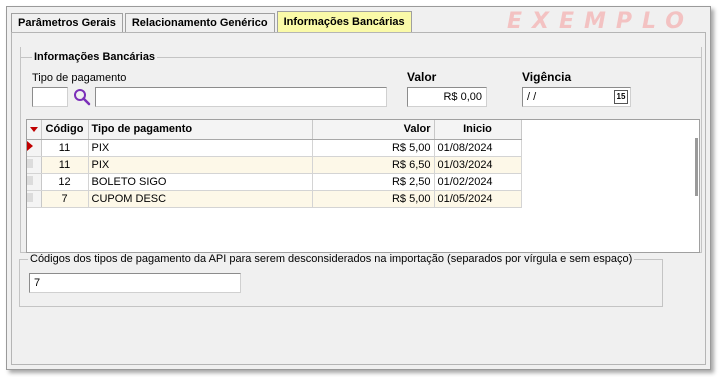 The width and height of the screenshot is (719, 377). What do you see at coordinates (135, 283) in the screenshot?
I see `exclusion-codes-input: 7` at bounding box center [135, 283].